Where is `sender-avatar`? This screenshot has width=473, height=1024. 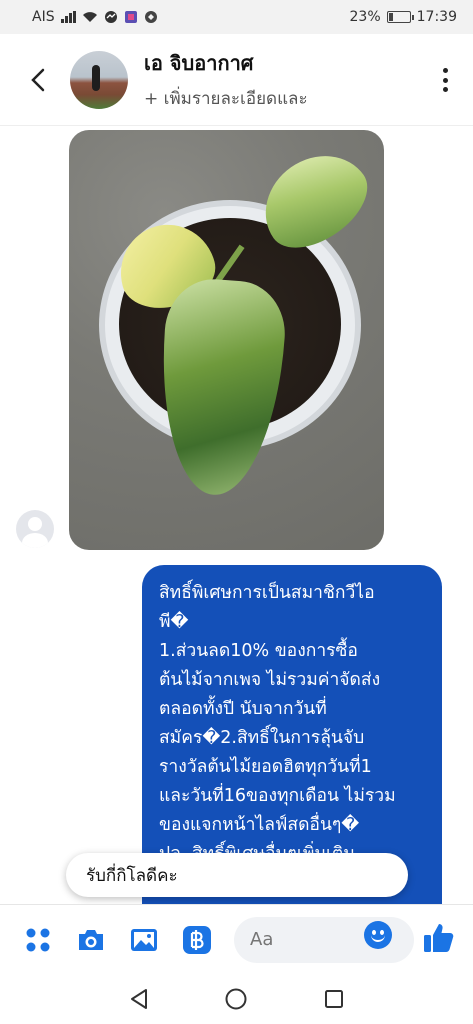 sender-avatar is located at coordinates (35, 529).